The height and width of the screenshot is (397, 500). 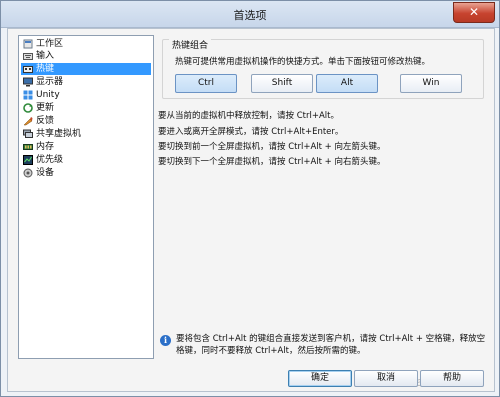 I want to click on priority-icon, so click(x=28, y=160).